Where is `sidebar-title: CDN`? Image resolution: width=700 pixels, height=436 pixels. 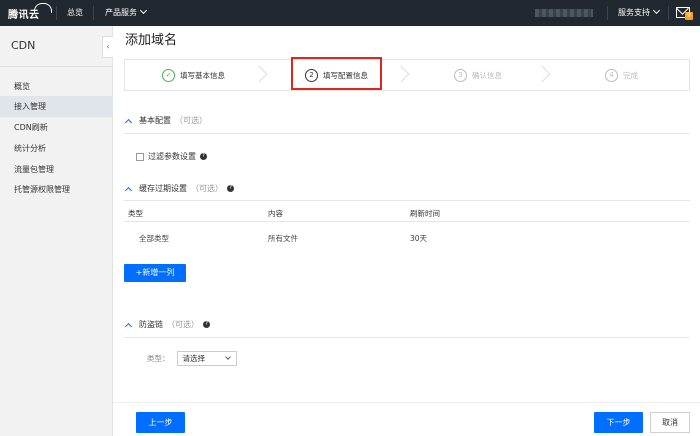
sidebar-title: CDN is located at coordinates (23, 45).